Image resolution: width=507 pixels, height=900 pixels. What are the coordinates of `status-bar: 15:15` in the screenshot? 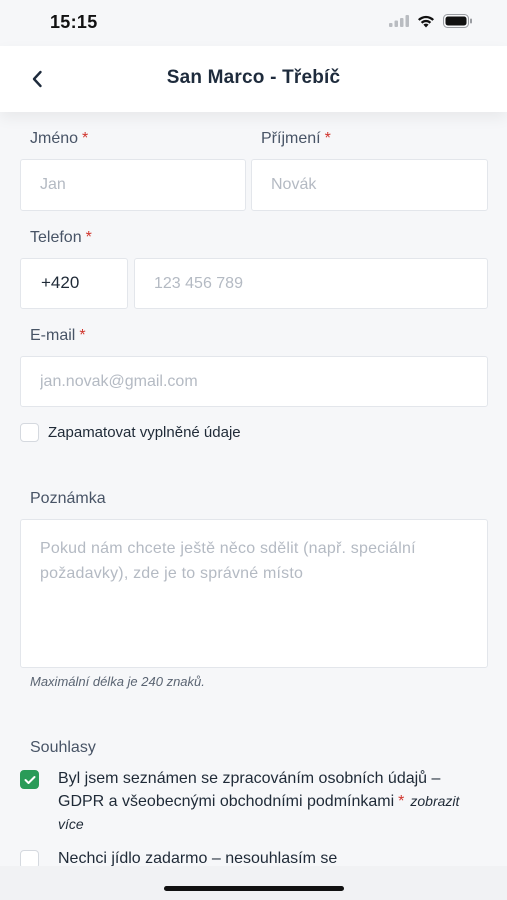 It's located at (253, 23).